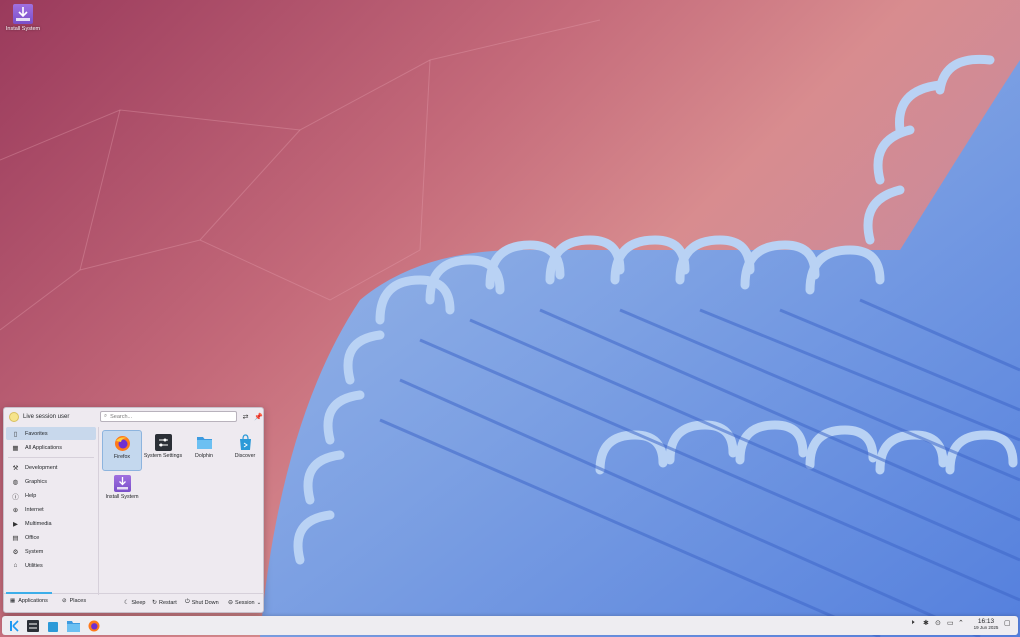 This screenshot has height=637, width=1020. I want to click on app-label: Dolphin, so click(204, 456).